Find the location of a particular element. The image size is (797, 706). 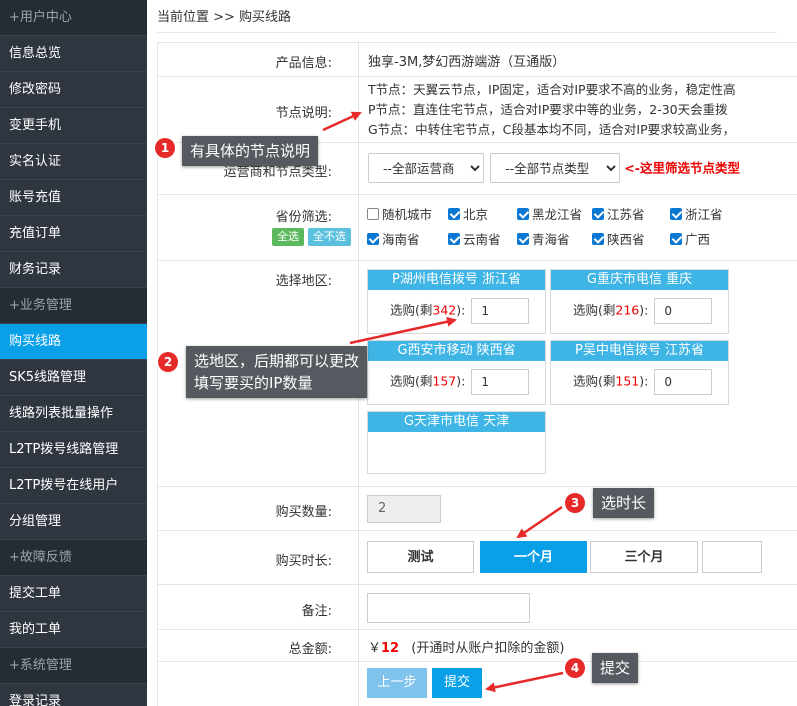

duration-three-months-button: 三个月 is located at coordinates (644, 557).